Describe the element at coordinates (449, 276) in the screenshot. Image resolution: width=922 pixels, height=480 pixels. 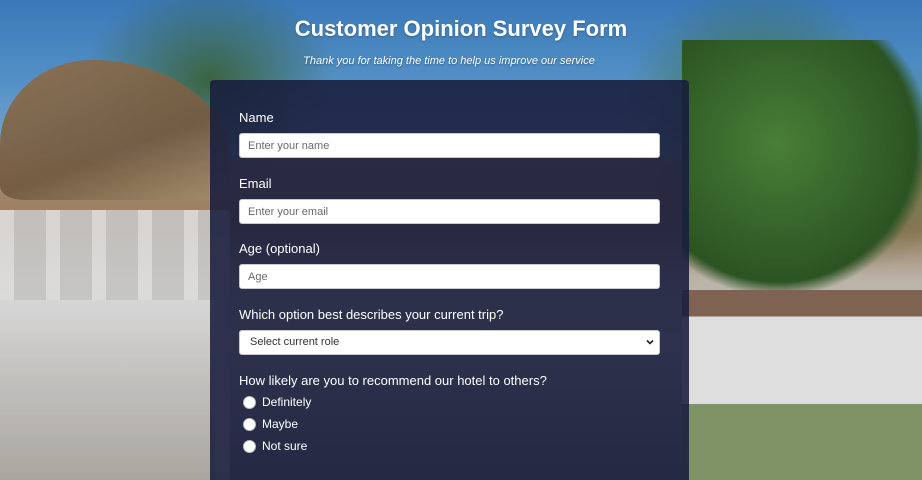
I see `age-input` at that location.